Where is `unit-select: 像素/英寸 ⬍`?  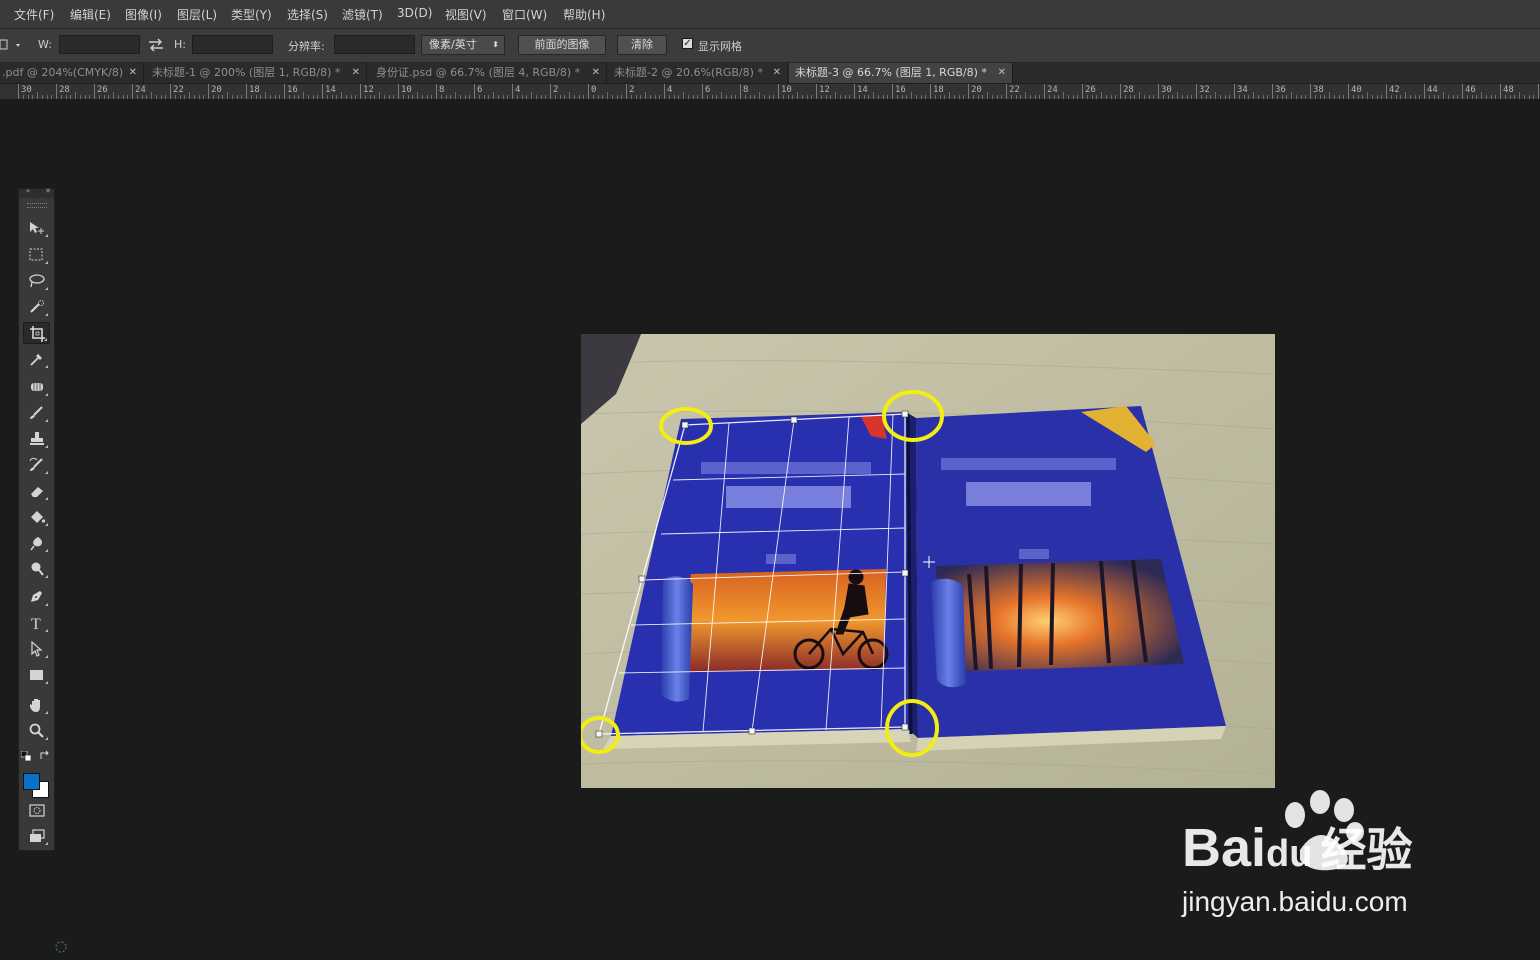
unit-select: 像素/英寸 ⬍ is located at coordinates (463, 45).